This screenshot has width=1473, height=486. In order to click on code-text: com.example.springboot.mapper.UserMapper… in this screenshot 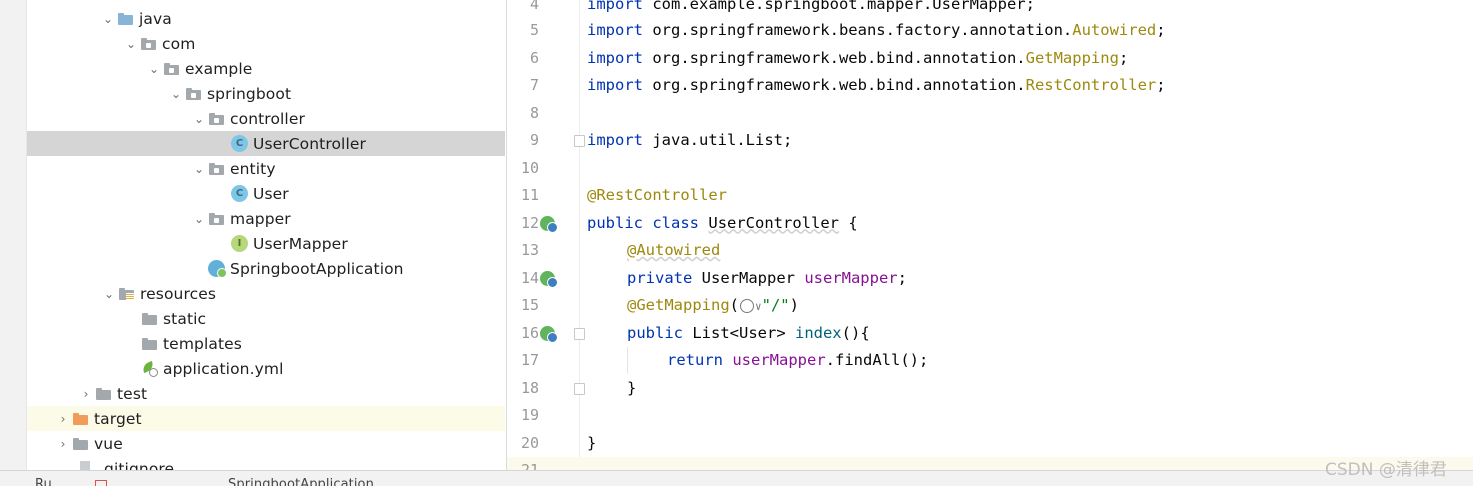, I will do `click(839, 6)`.